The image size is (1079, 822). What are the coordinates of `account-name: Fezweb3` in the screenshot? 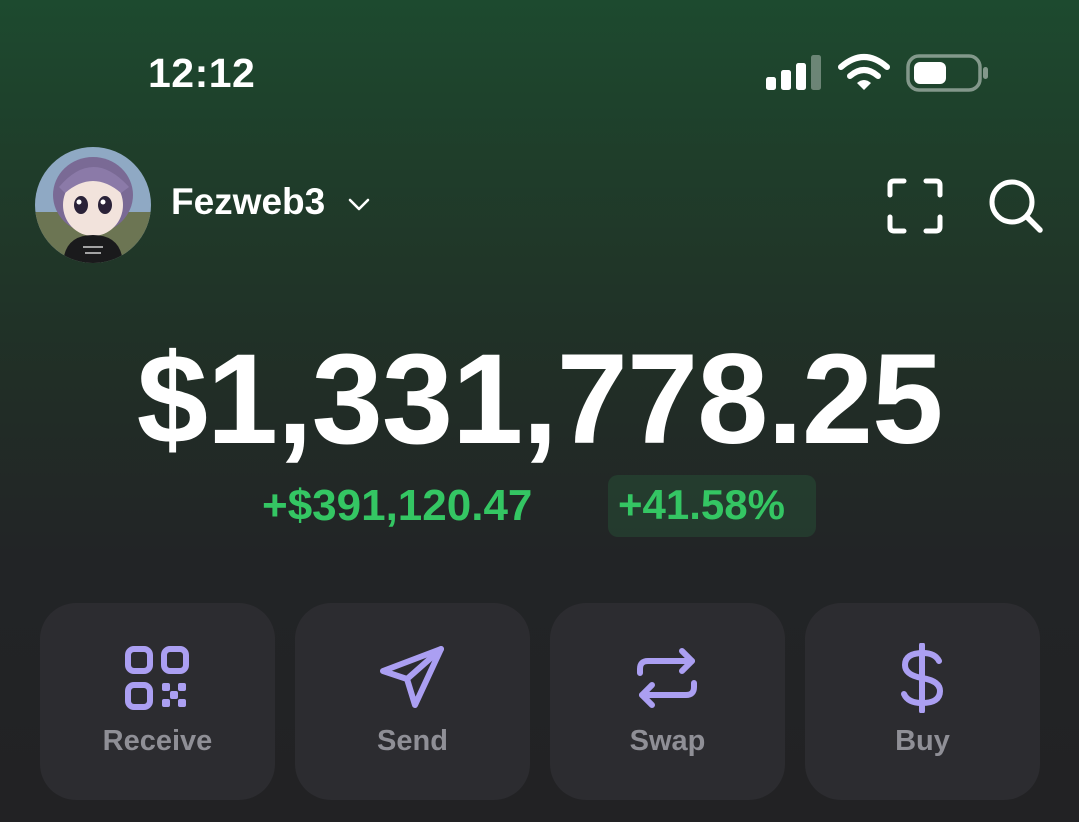 It's located at (248, 202).